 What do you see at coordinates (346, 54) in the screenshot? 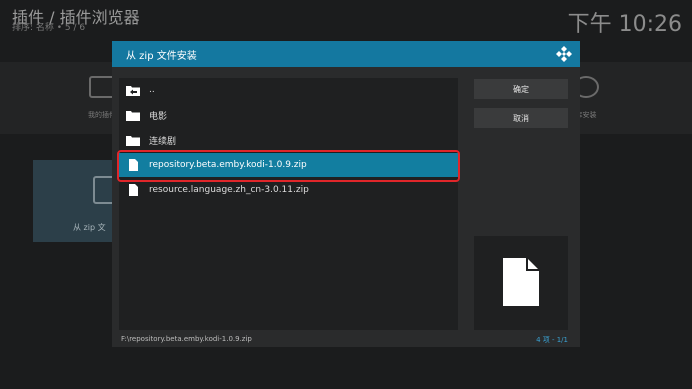
I see `dialog-header: 从 zip 文件安装` at bounding box center [346, 54].